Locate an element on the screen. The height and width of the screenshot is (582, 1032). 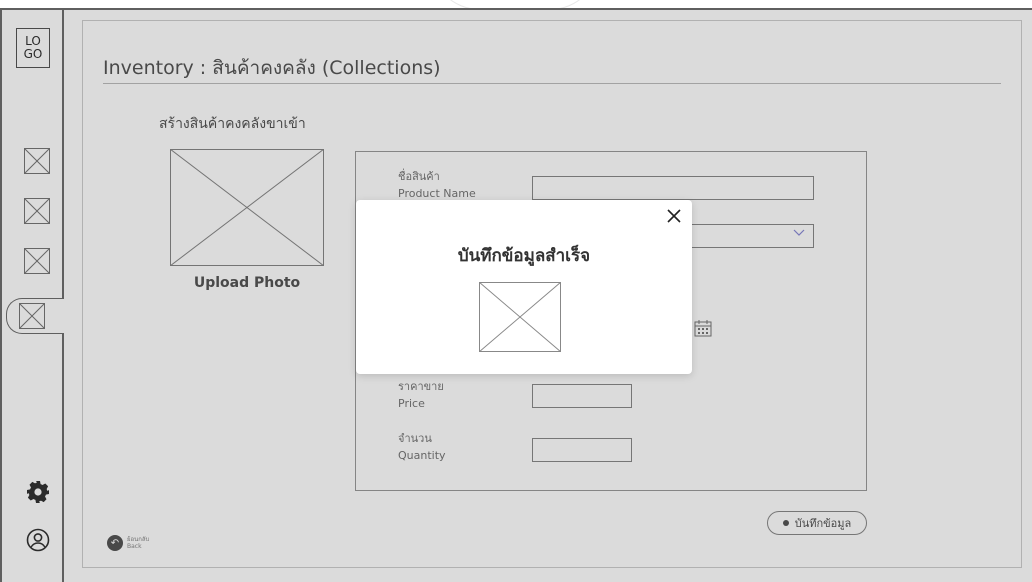
success-modal: บันทึกข้อมูลสำเร็จ is located at coordinates (524, 287).